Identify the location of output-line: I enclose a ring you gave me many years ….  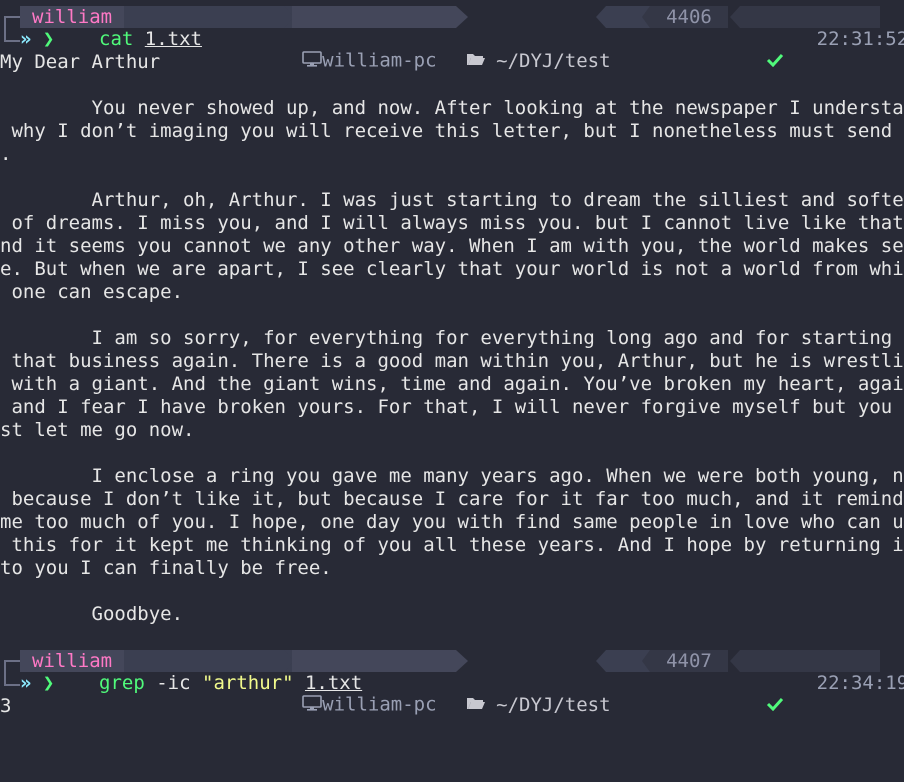
(452, 476).